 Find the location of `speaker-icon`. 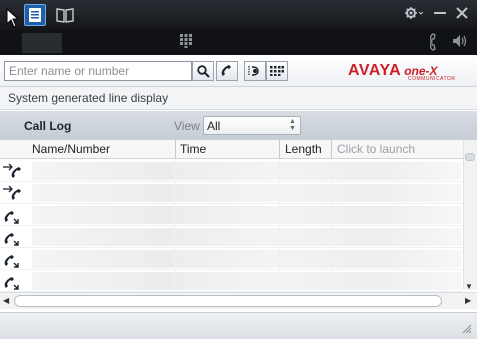

speaker-icon is located at coordinates (460, 41).